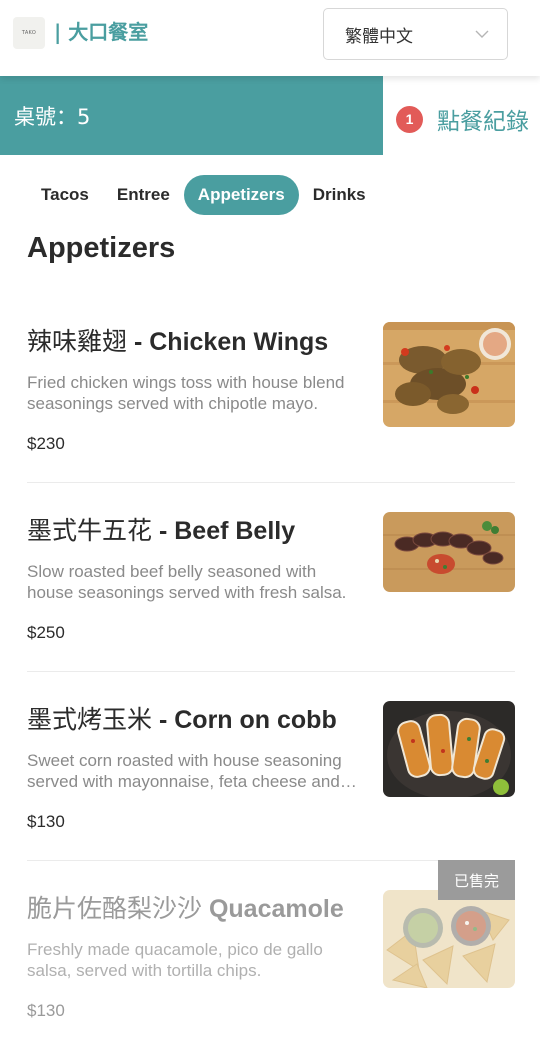 This screenshot has height=1042, width=540. Describe the element at coordinates (415, 34) in the screenshot. I see `language-select: 繁體中文` at that location.